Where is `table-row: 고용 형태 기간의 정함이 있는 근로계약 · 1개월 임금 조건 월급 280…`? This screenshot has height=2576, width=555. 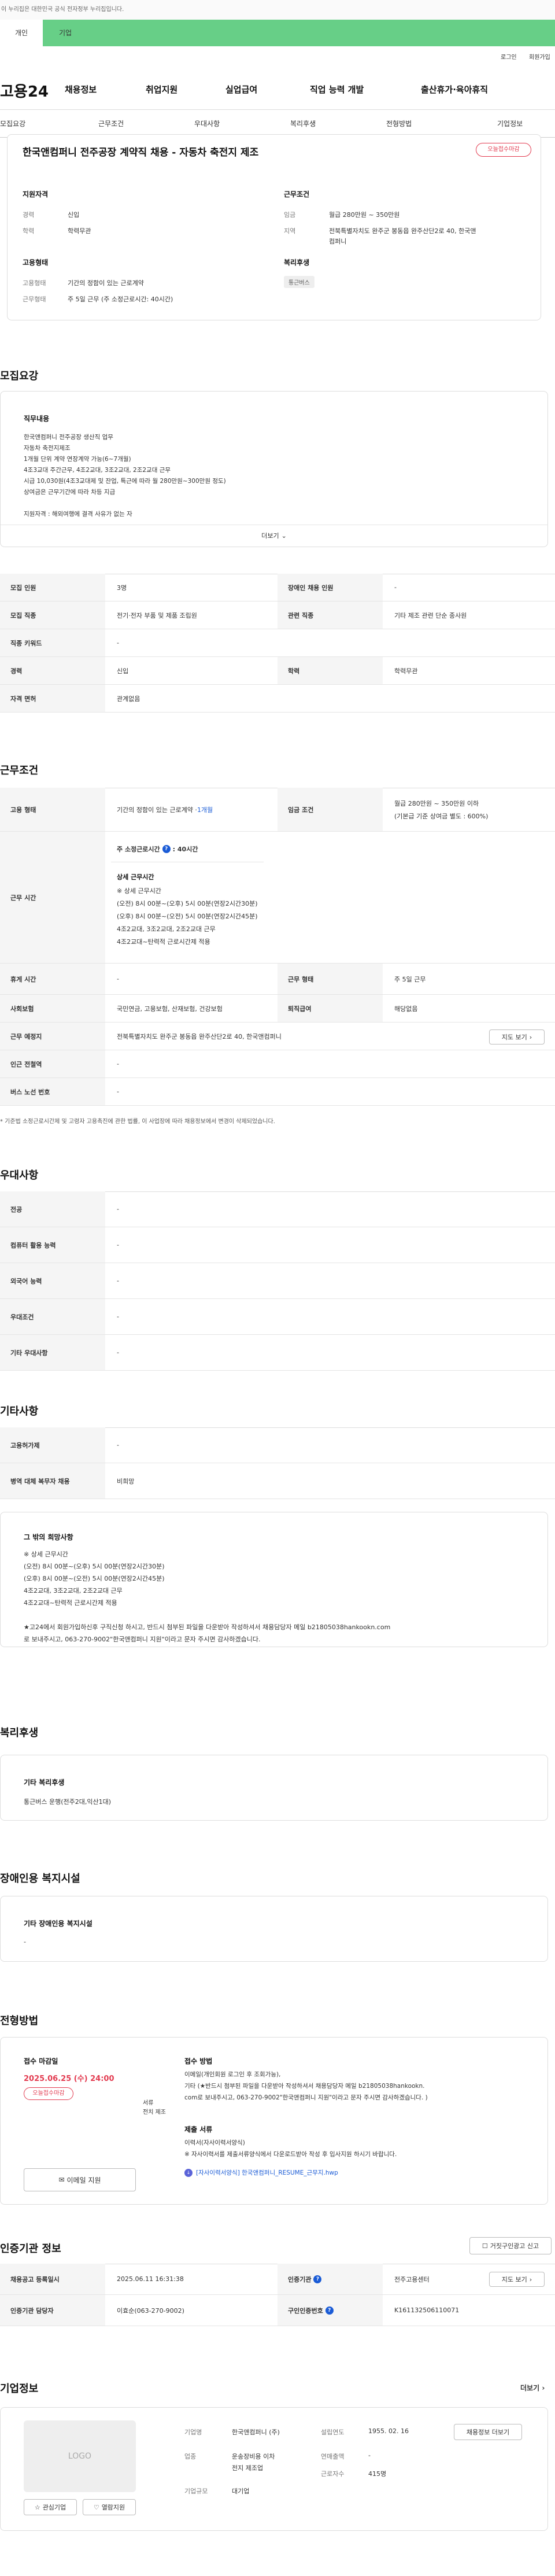 table-row: 고용 형태 기간의 정함이 있는 근로계약 · 1개월 임금 조건 월급 280… is located at coordinates (277, 810).